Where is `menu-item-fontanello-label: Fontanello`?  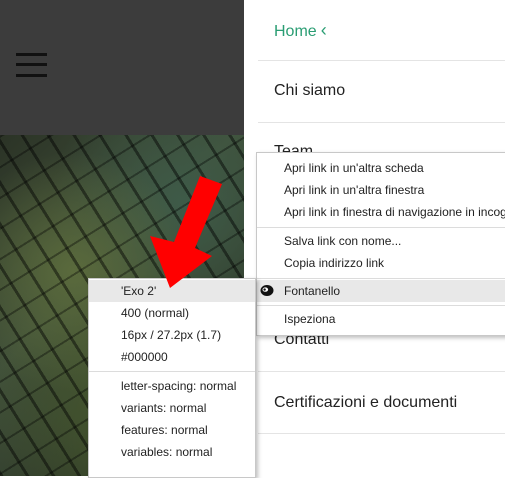
menu-item-fontanello-label: Fontanello is located at coordinates (312, 291).